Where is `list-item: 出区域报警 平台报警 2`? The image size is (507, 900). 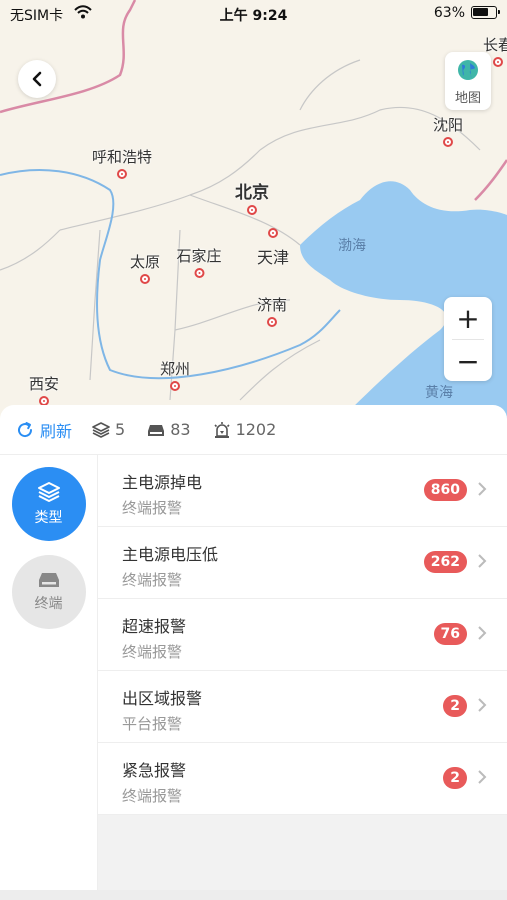 list-item: 出区域报警 平台报警 2 is located at coordinates (302, 707).